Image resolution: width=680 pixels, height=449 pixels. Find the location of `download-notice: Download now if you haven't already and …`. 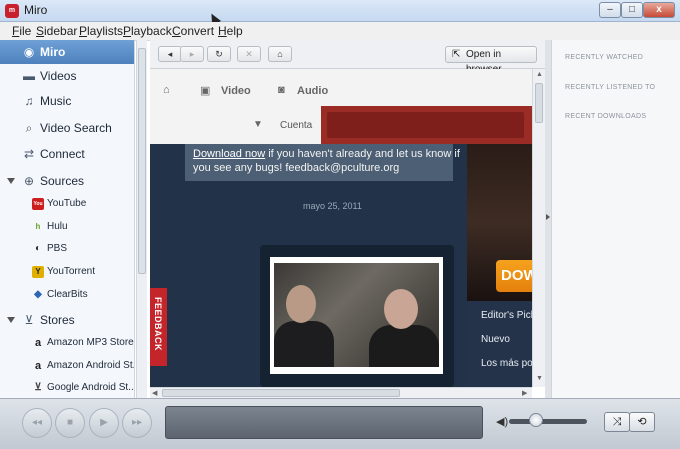

download-notice: Download now if you haven't already and … is located at coordinates (322, 162).